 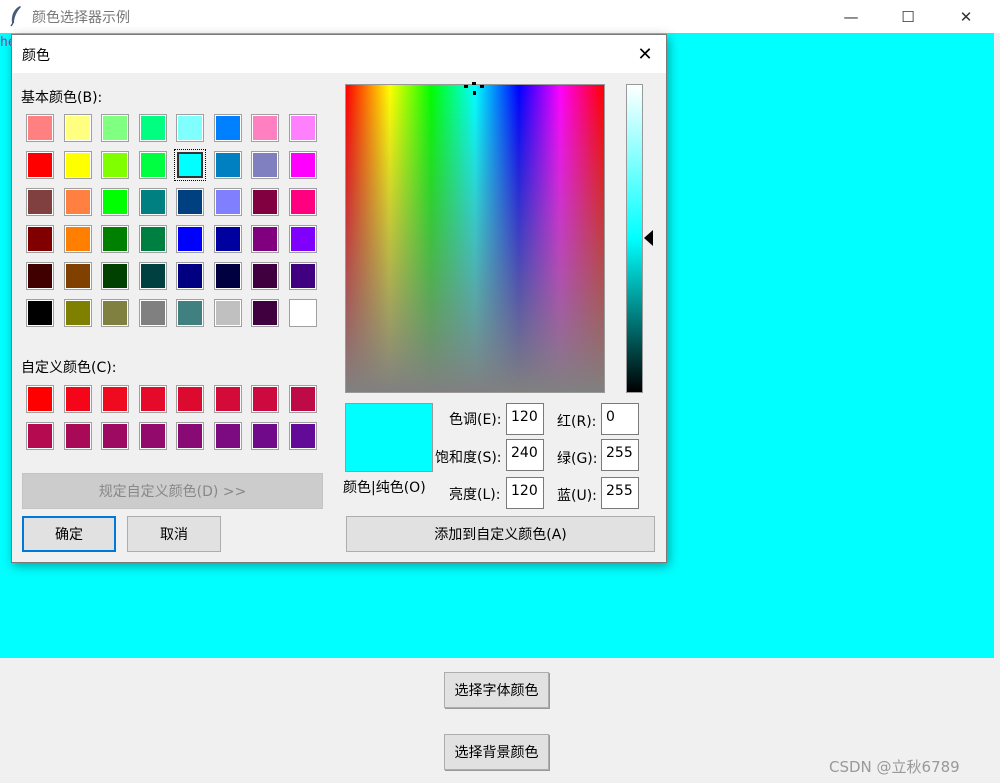 I want to click on luminance-bar, so click(x=634, y=238).